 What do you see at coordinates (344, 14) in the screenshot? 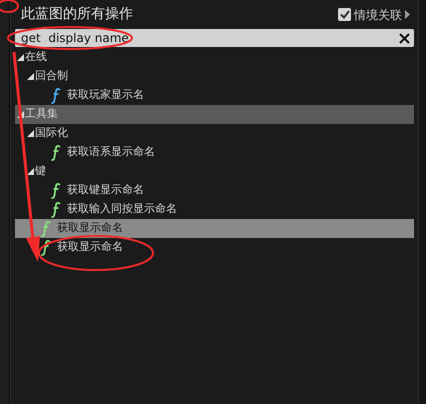
I see `checkbox` at bounding box center [344, 14].